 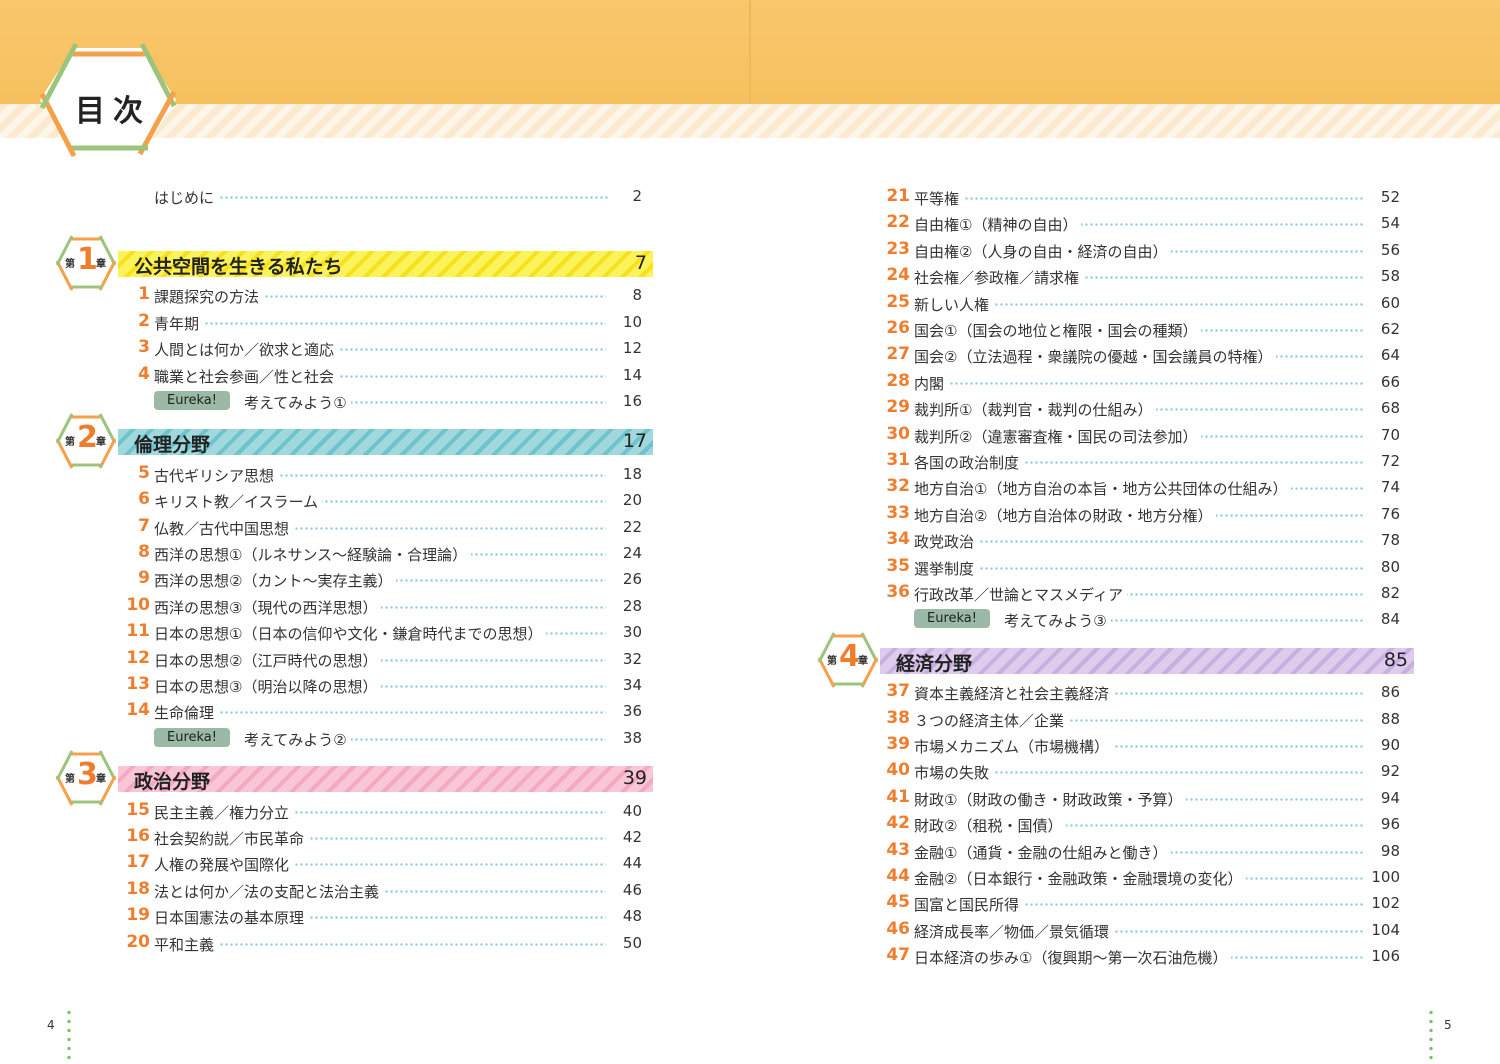 What do you see at coordinates (297, 402) in the screenshot?
I see `entry-label: 考えてみよう①` at bounding box center [297, 402].